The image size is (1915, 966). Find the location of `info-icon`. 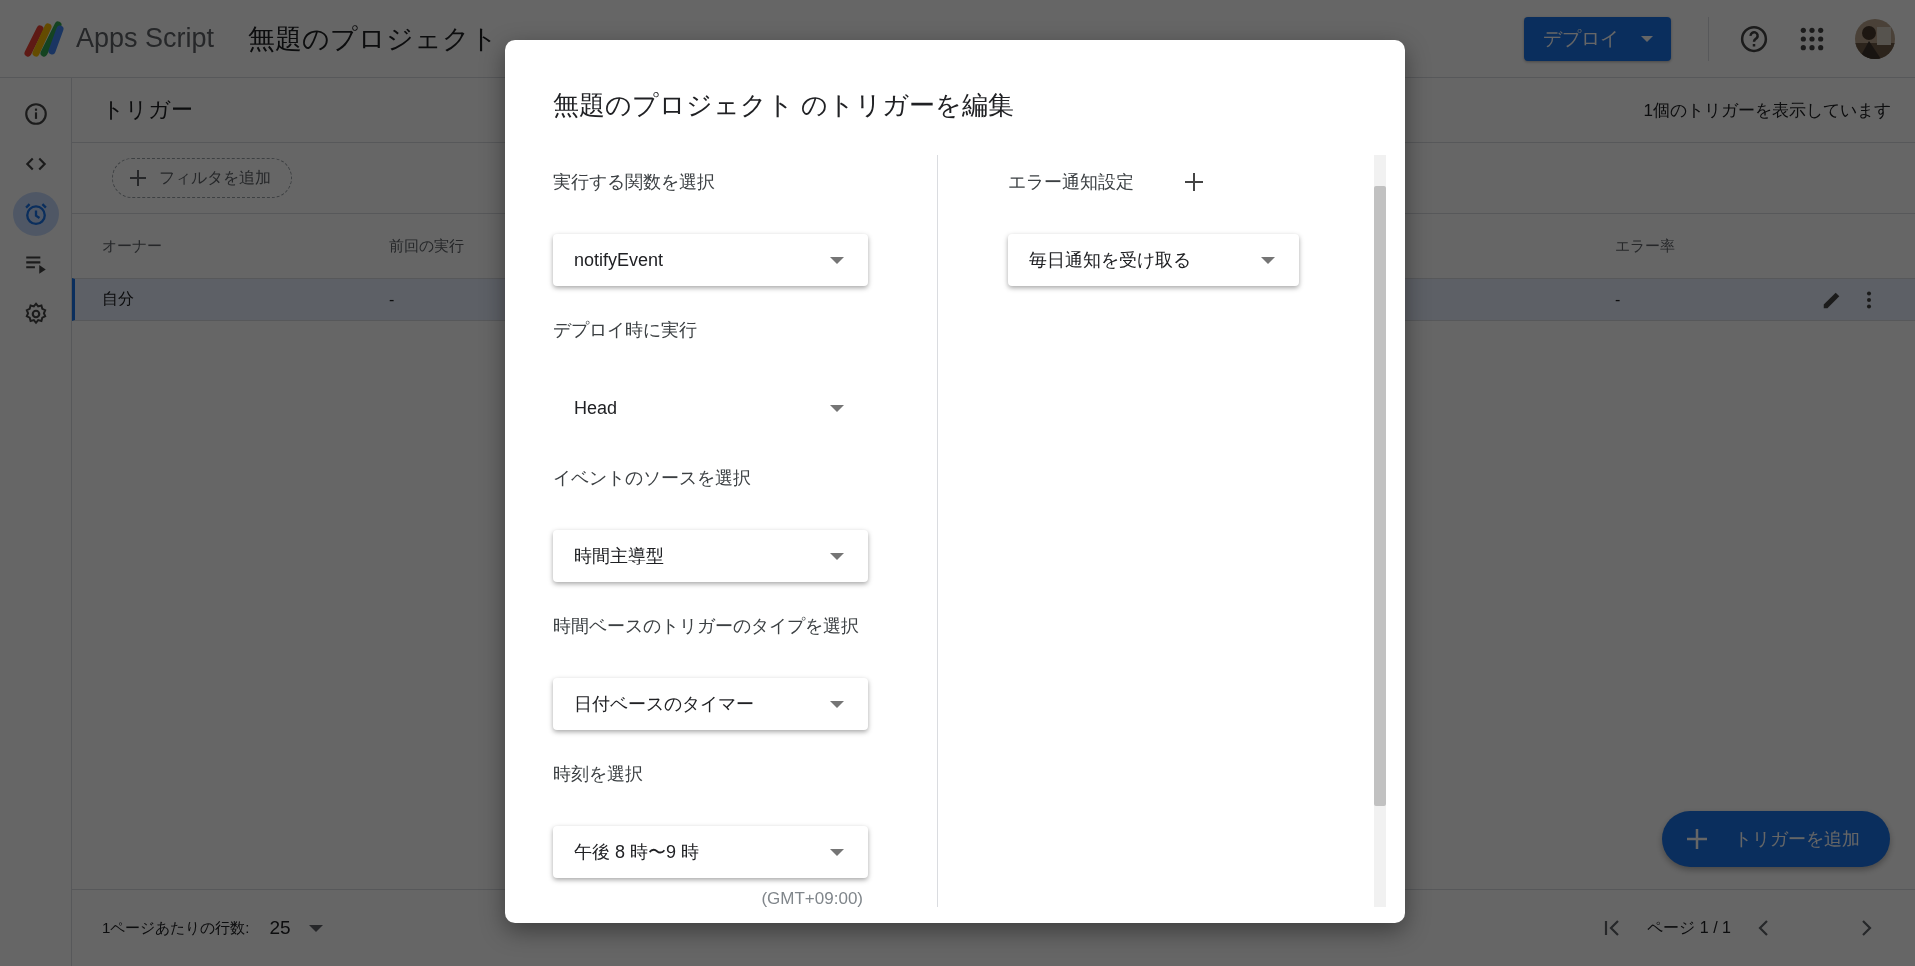

info-icon is located at coordinates (35, 114).